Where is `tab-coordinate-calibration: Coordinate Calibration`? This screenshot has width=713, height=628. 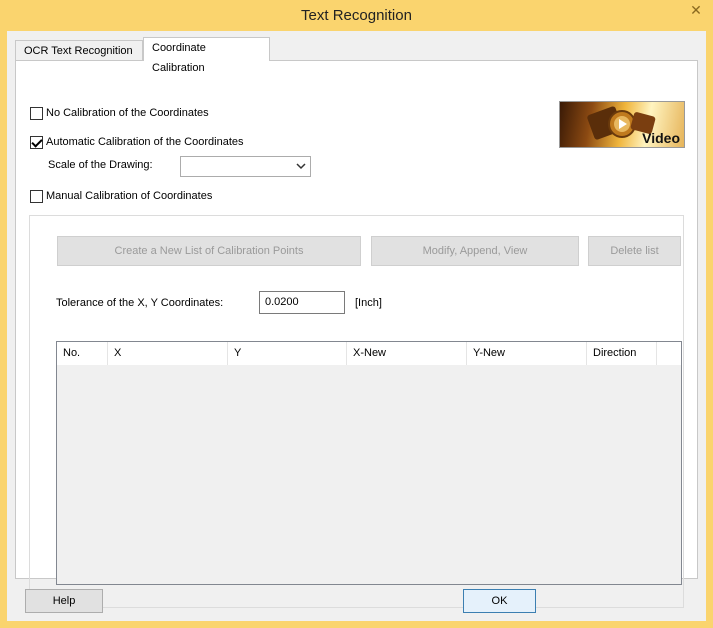
tab-coordinate-calibration: Coordinate Calibration is located at coordinates (206, 55).